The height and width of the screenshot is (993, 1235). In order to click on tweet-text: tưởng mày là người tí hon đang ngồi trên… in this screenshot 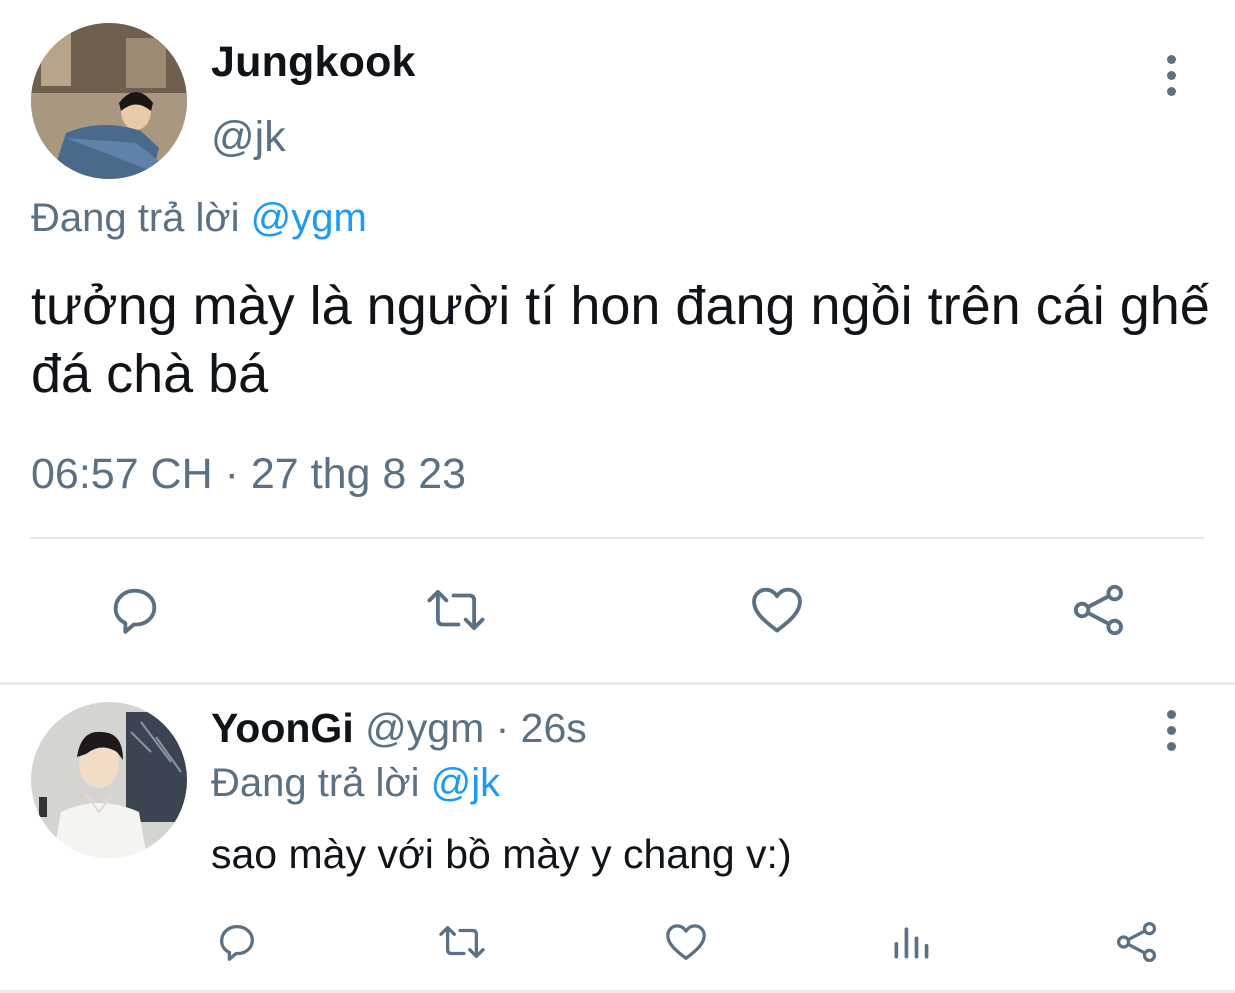, I will do `click(620, 340)`.